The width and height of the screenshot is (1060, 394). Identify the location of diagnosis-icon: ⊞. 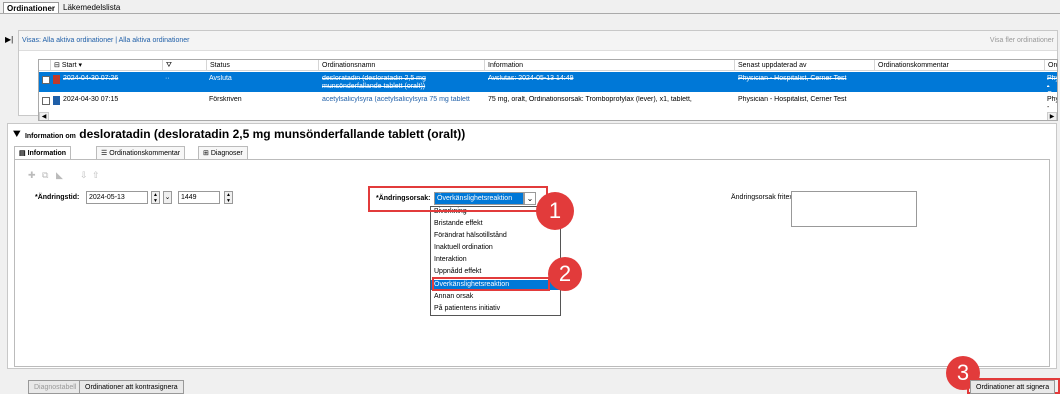
(207, 153).